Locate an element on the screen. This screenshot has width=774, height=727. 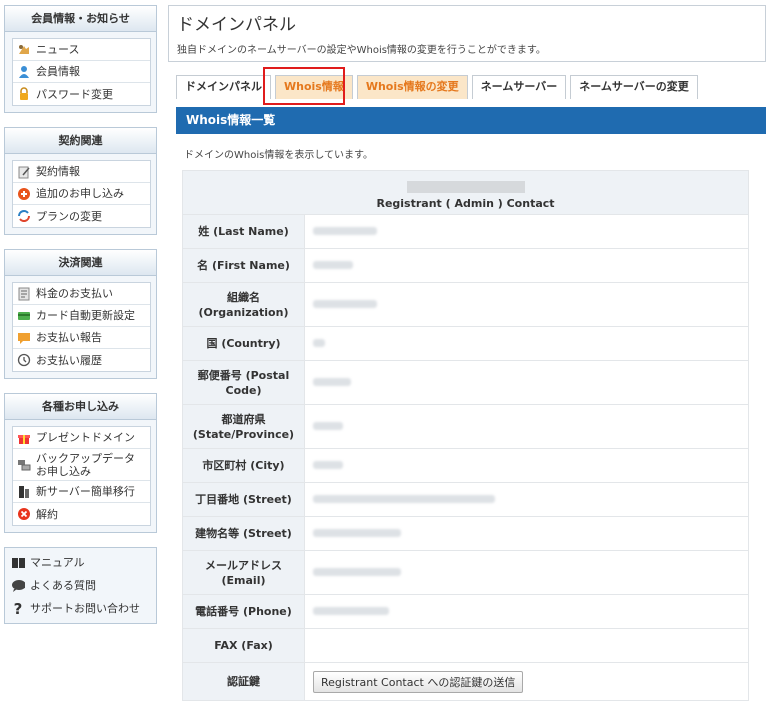
sidebar-item-contract-info: 契約情報 is located at coordinates (81, 172).